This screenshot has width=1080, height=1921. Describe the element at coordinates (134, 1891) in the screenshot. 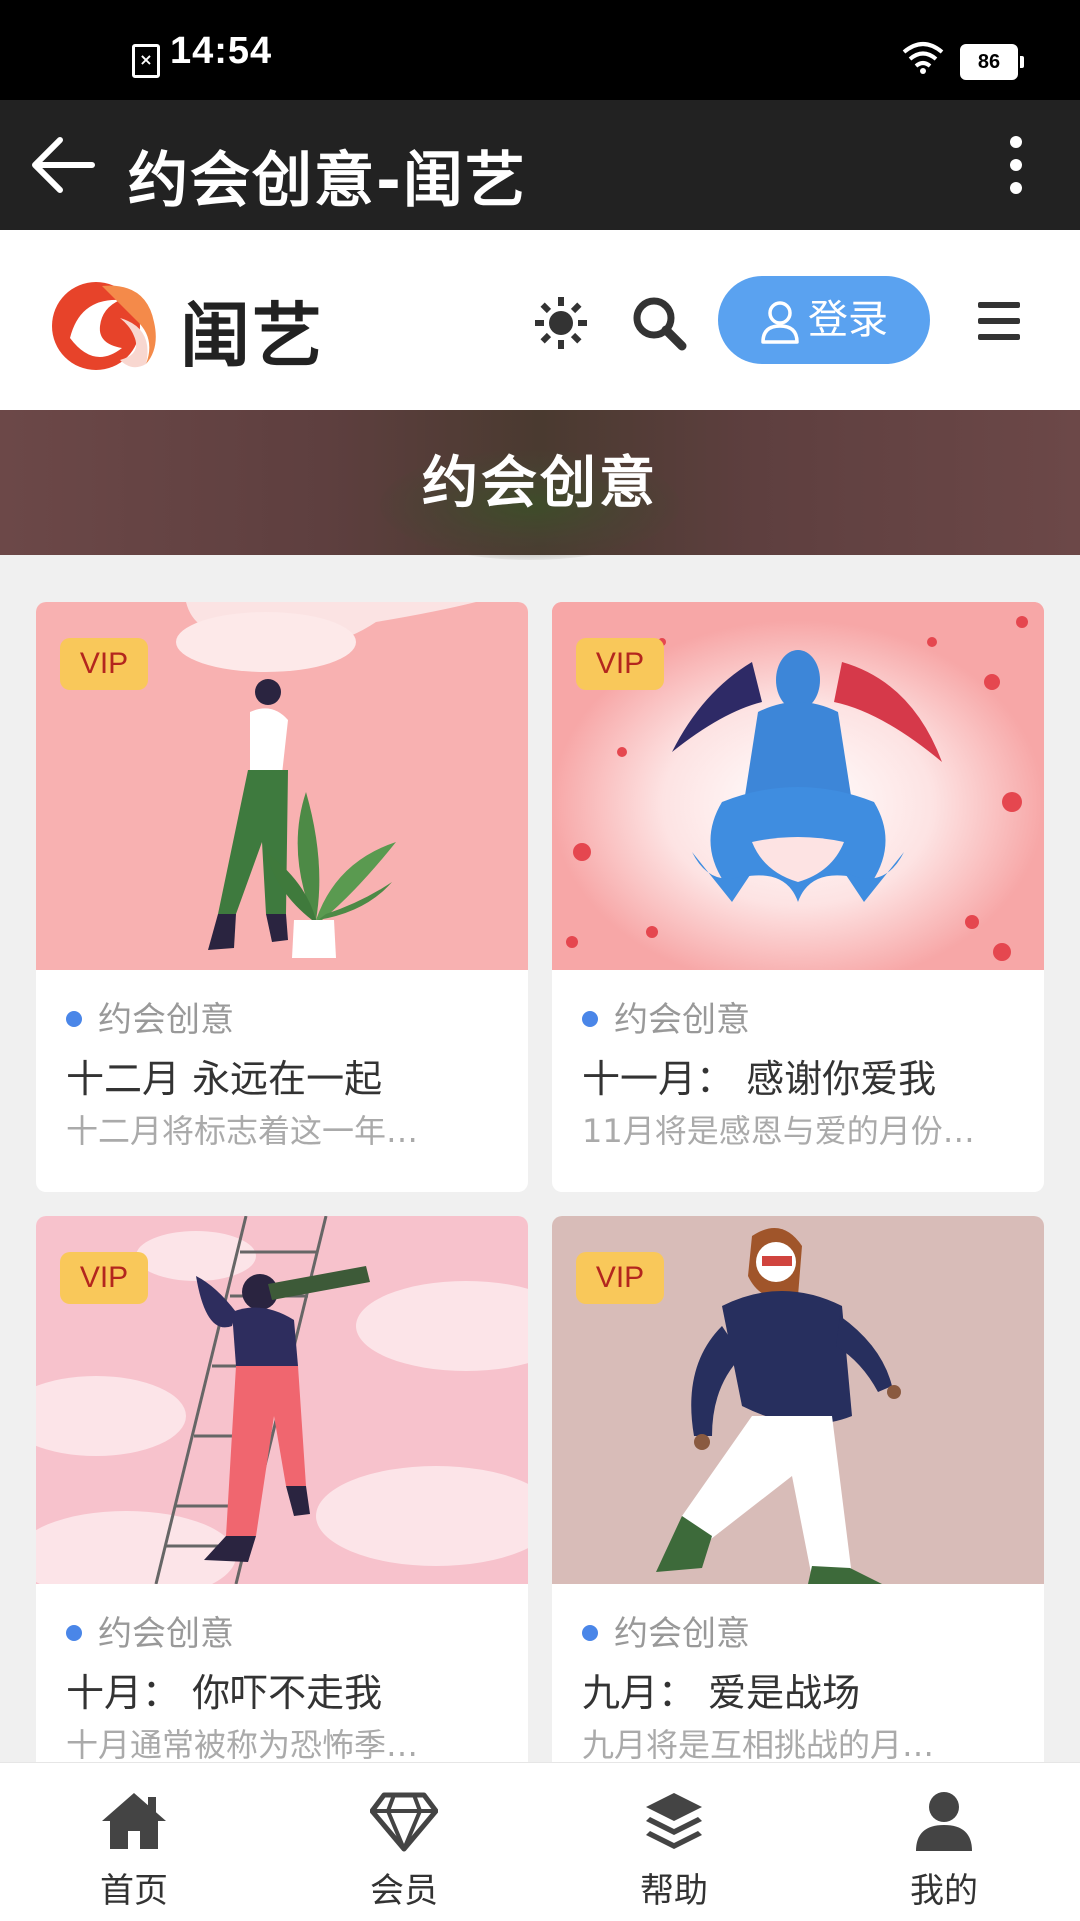

I see `nav-home-label: 首页` at that location.